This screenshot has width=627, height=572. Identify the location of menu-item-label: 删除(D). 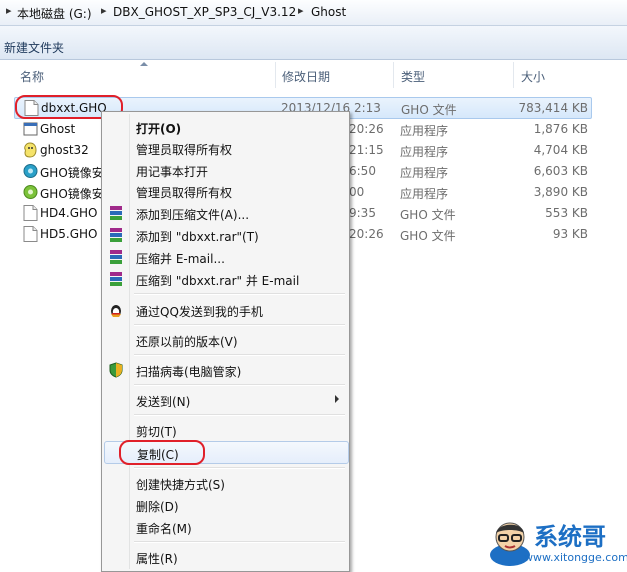
(157, 507).